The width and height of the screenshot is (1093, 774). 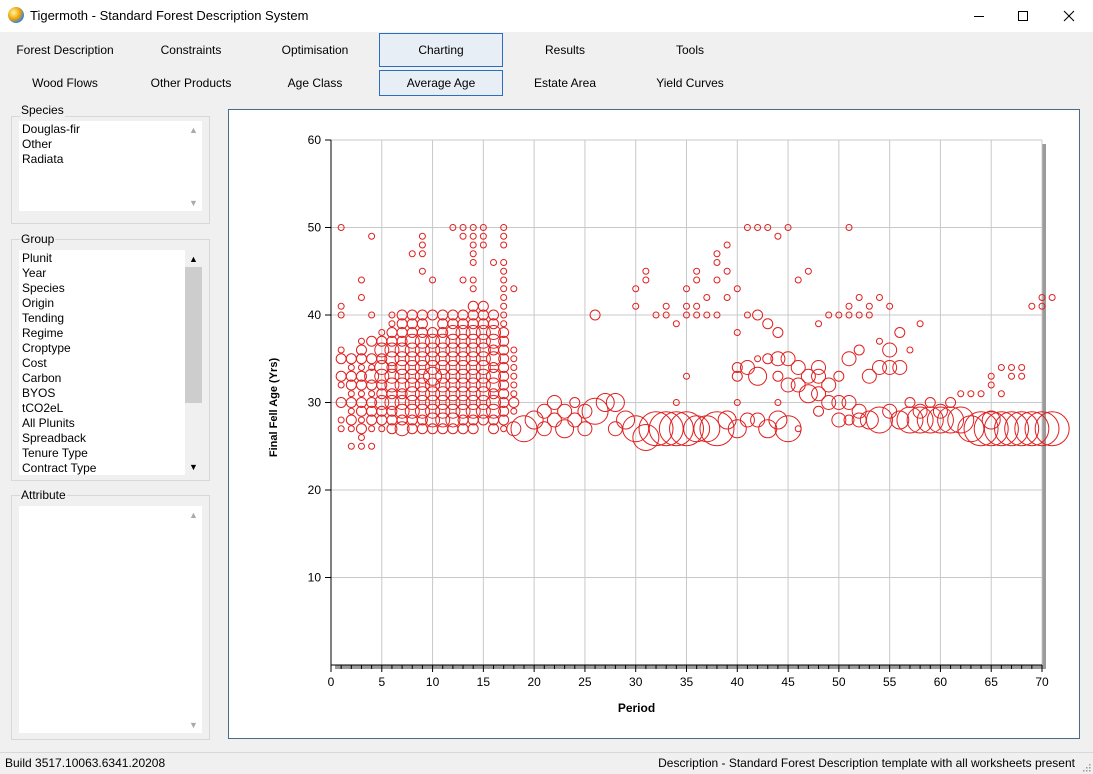 What do you see at coordinates (788, 682) in the screenshot?
I see `x-tick-label: 45` at bounding box center [788, 682].